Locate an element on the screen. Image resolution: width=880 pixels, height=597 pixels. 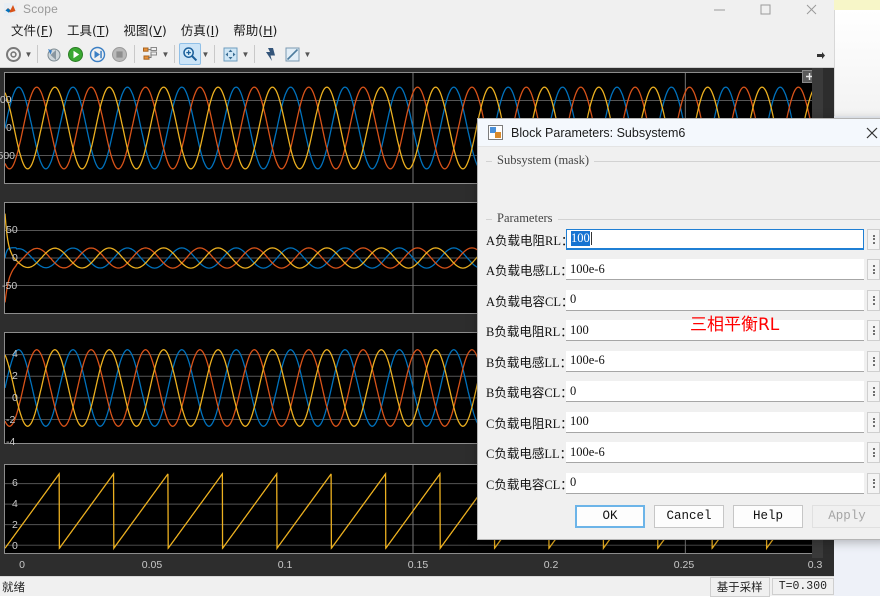
zoom-in-icon is located at coordinates (190, 54).